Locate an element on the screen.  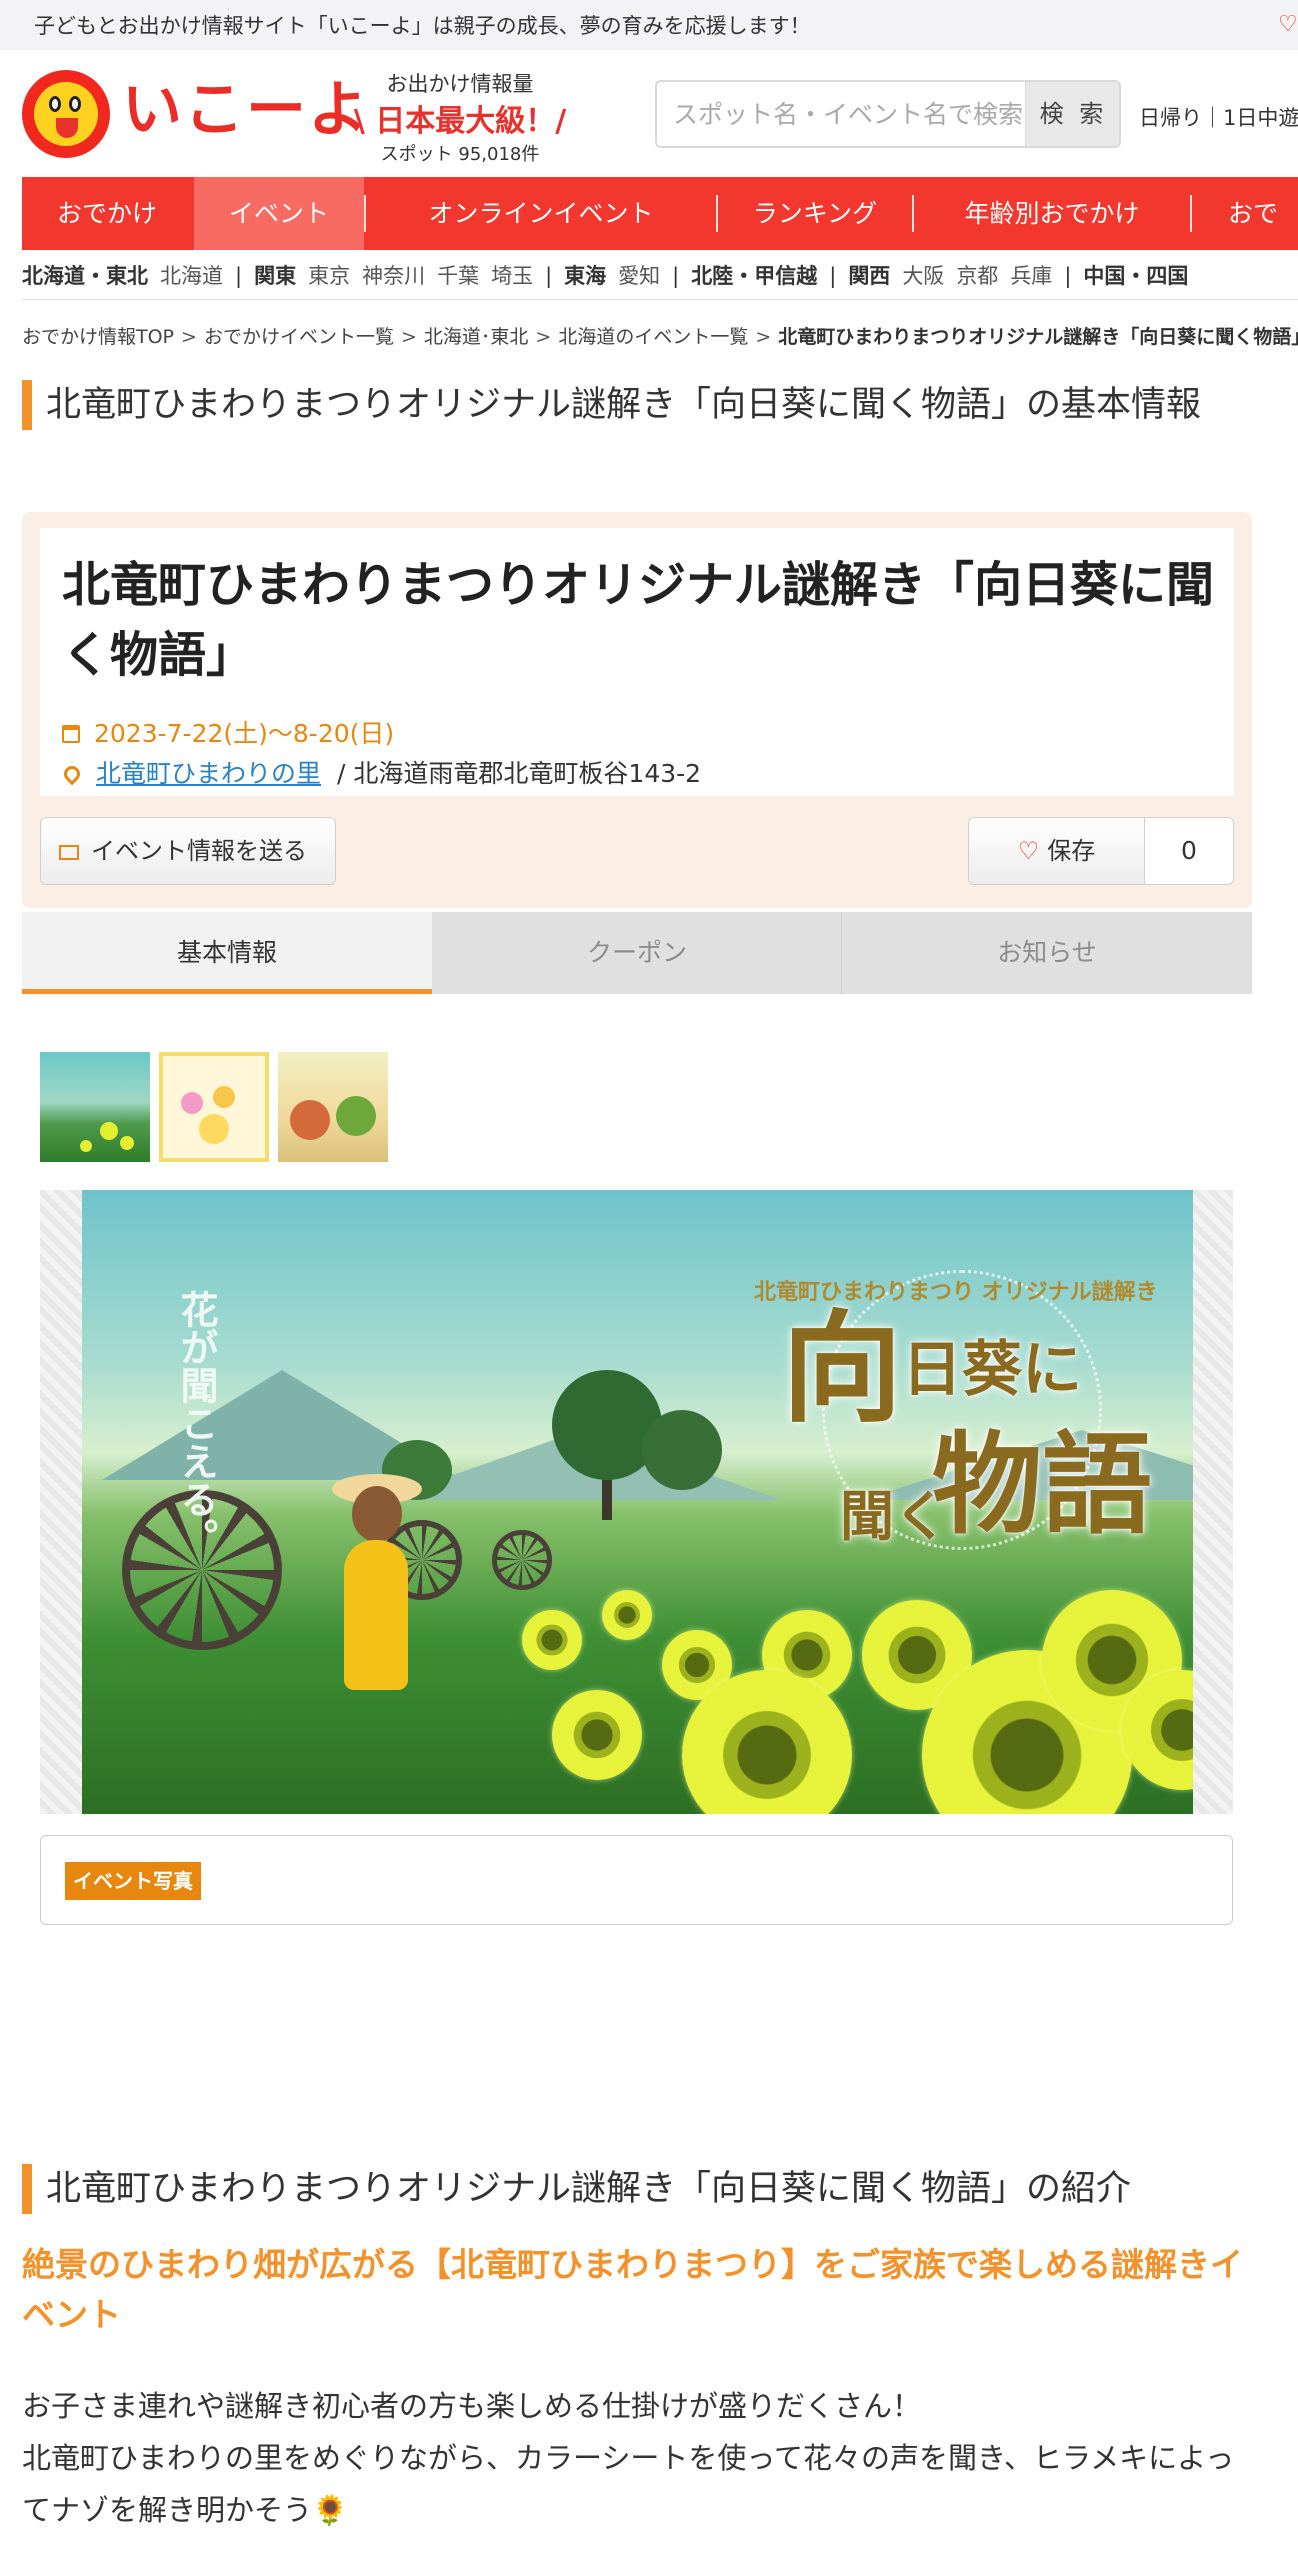
breadcrumb-item: 北海道･東北 is located at coordinates (476, 337).